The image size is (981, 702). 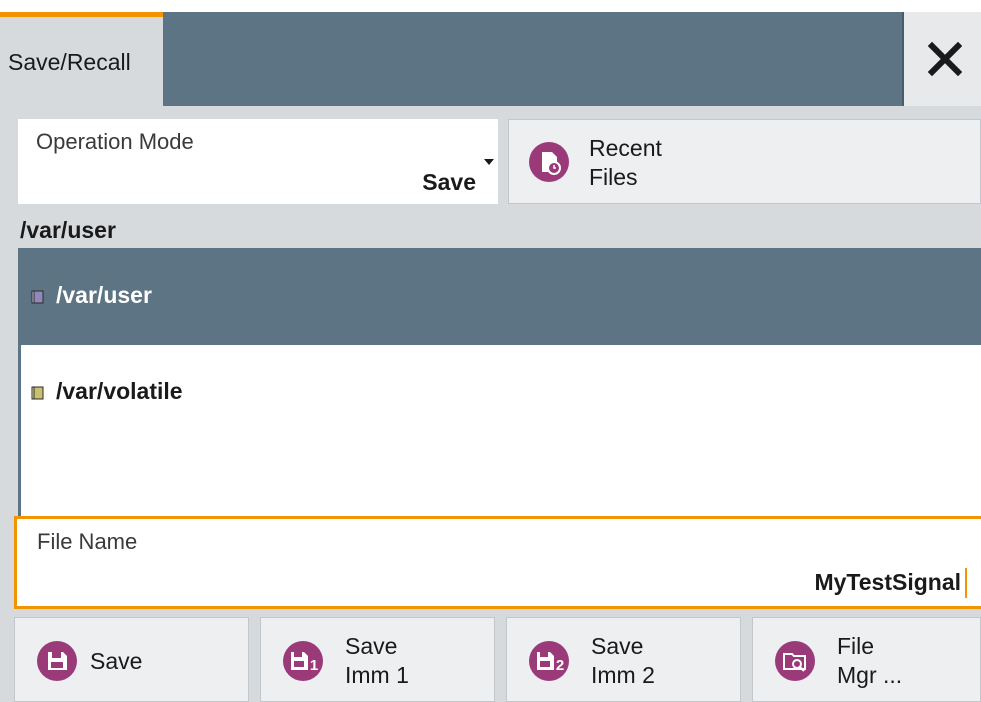 I want to click on tab-save-recall: Save/Recall, so click(x=81, y=59).